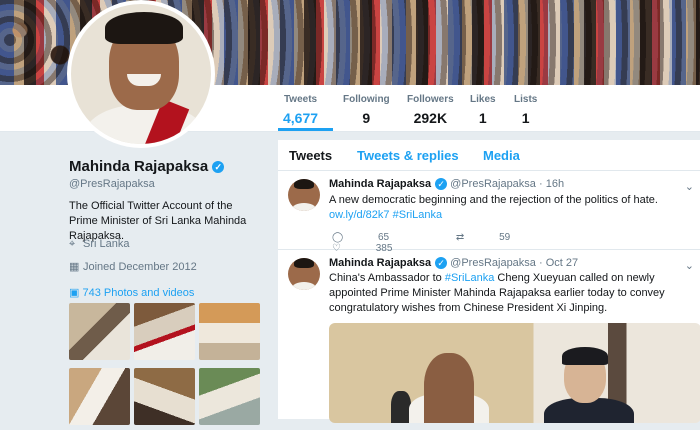  I want to click on stat-lists: Lists 1, so click(525, 110).